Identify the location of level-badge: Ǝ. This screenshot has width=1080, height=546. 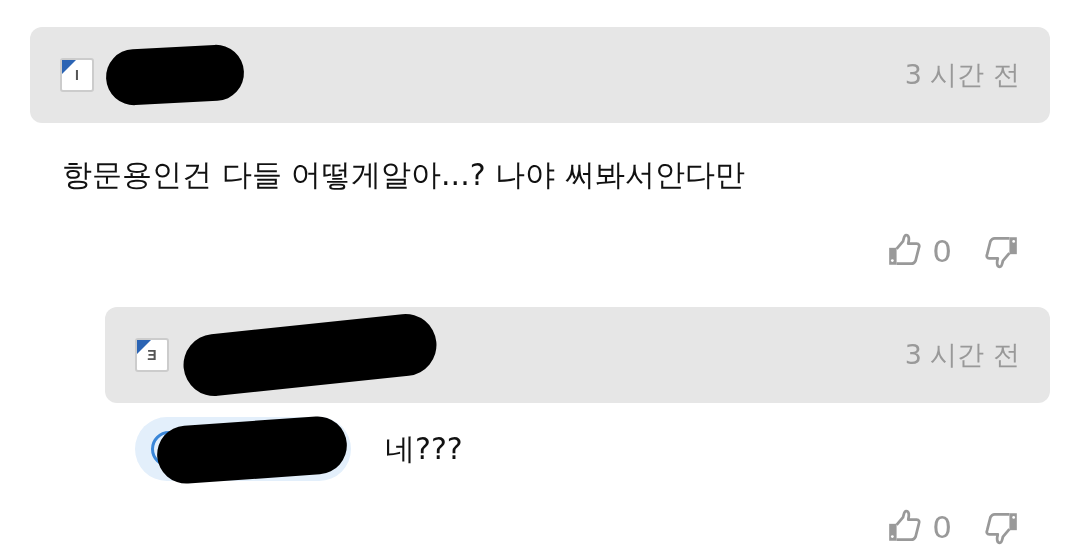
(152, 355).